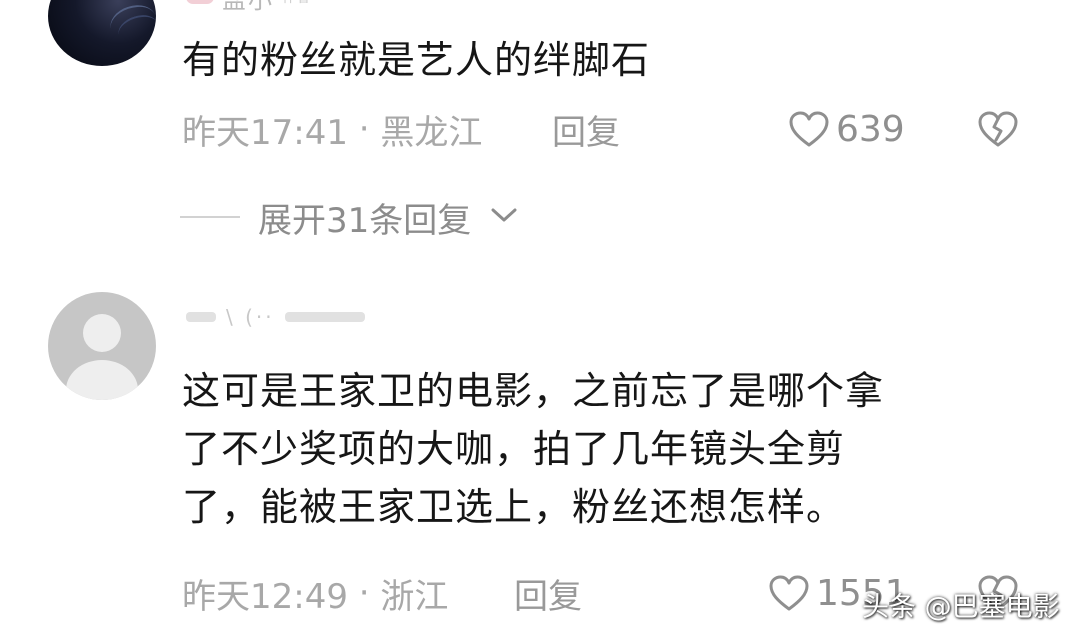  What do you see at coordinates (533, 391) in the screenshot?
I see `comment-text-line: 这可是王家卫的电影，之前忘了是哪个拿` at bounding box center [533, 391].